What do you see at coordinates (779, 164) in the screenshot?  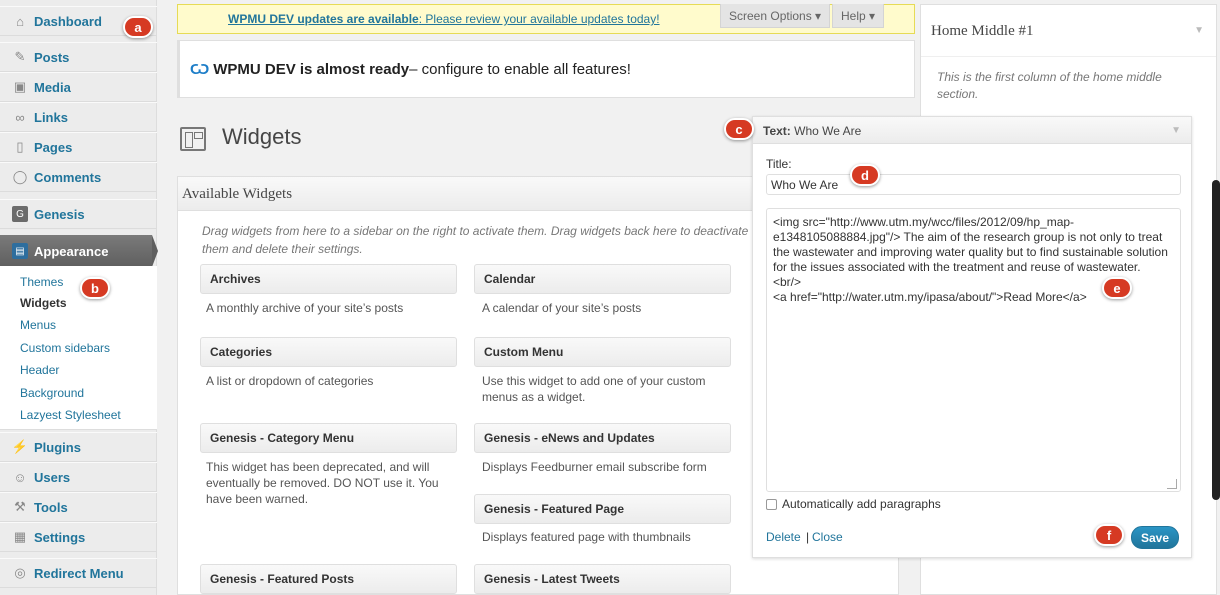 I see `title-label: Title:` at bounding box center [779, 164].